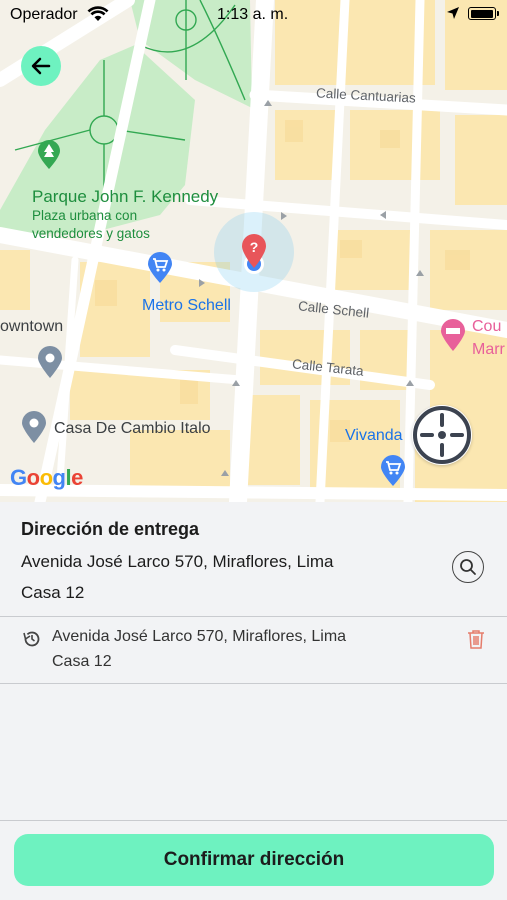 This screenshot has height=900, width=507. What do you see at coordinates (186, 305) in the screenshot?
I see `metro-schell-label: Metro Schell` at bounding box center [186, 305].